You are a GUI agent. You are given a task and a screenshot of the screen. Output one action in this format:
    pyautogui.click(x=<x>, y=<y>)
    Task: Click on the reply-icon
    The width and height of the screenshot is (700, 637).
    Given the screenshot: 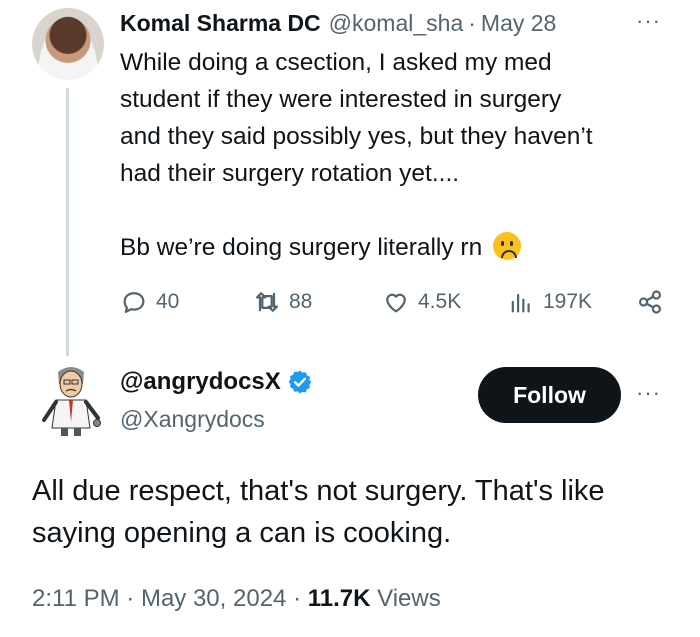 What is the action you would take?
    pyautogui.click(x=134, y=303)
    